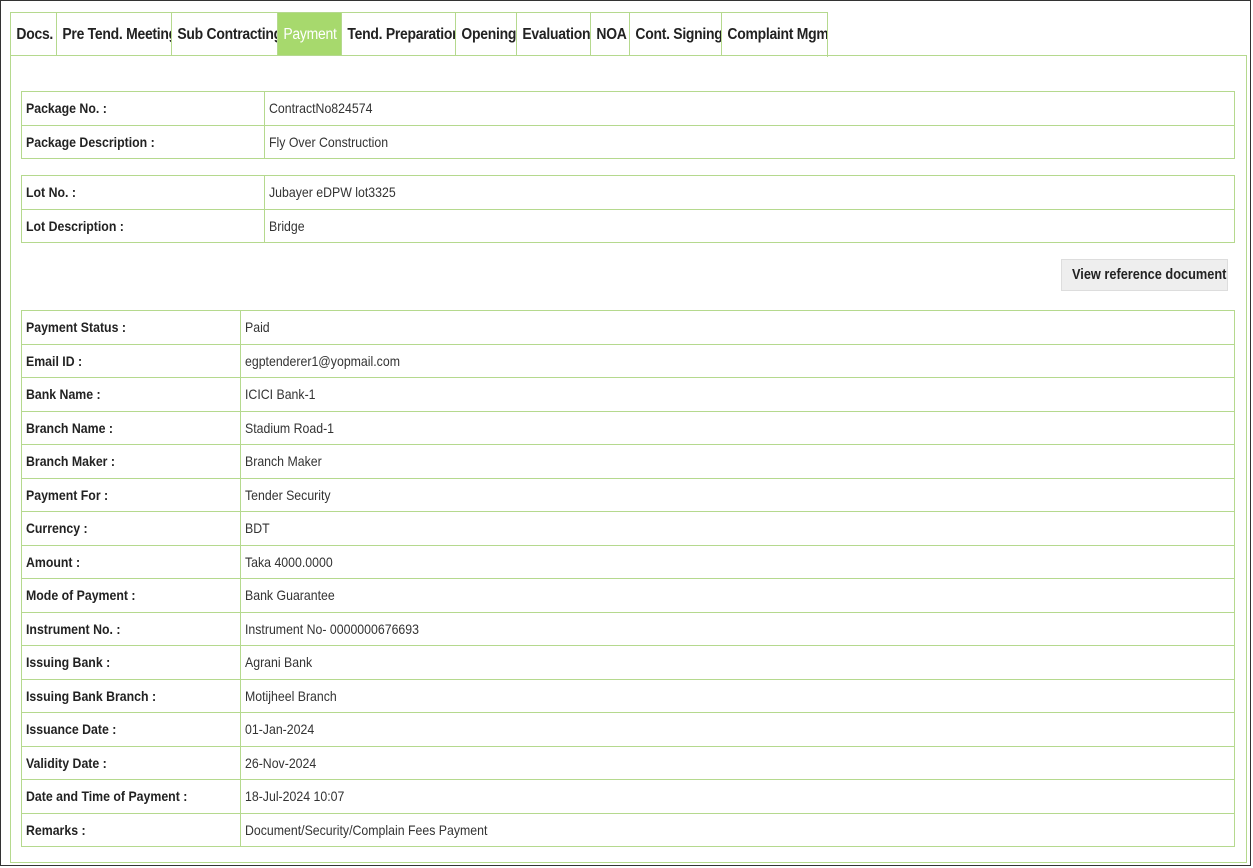  Describe the element at coordinates (227, 34) in the screenshot. I see `tab-label: Sub Contracting` at that location.